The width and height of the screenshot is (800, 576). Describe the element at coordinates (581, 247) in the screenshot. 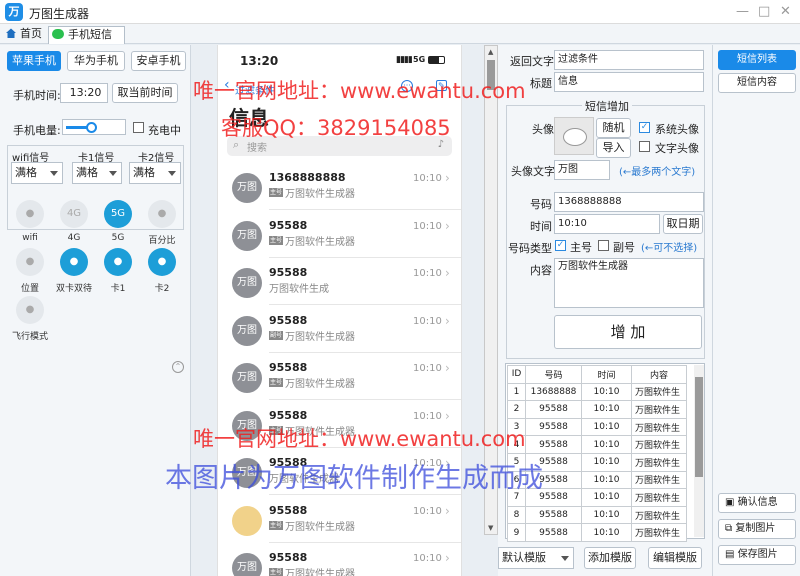

I see `main-number-label: 主号` at that location.